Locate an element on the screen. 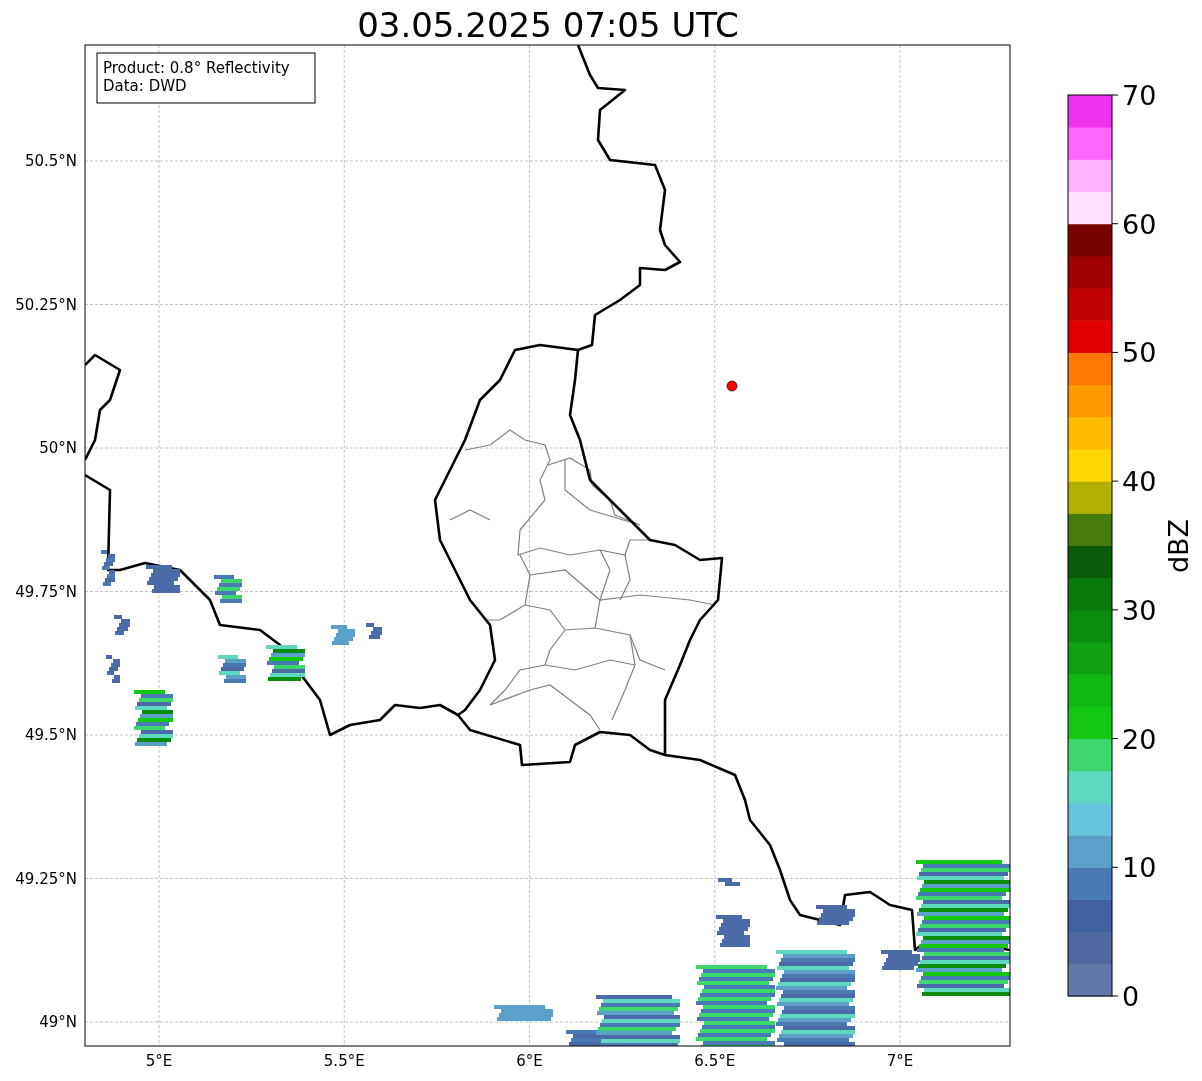 This screenshot has width=1202, height=1081. longitude-label: 5.5°E is located at coordinates (344, 1061).